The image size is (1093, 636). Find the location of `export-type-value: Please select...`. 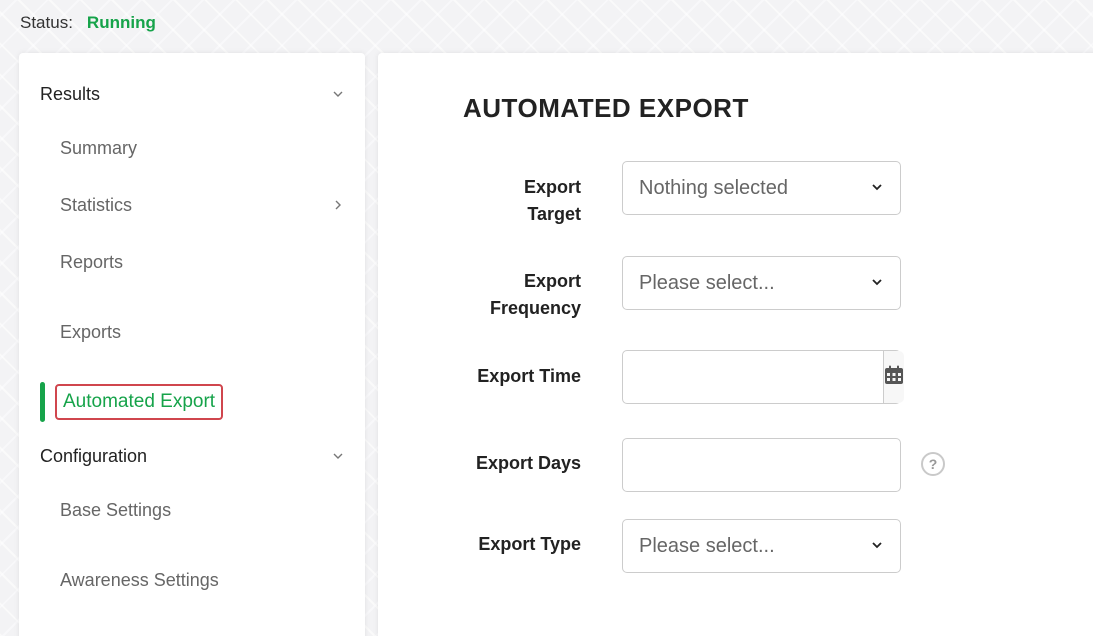

export-type-value: Please select... is located at coordinates (707, 545).